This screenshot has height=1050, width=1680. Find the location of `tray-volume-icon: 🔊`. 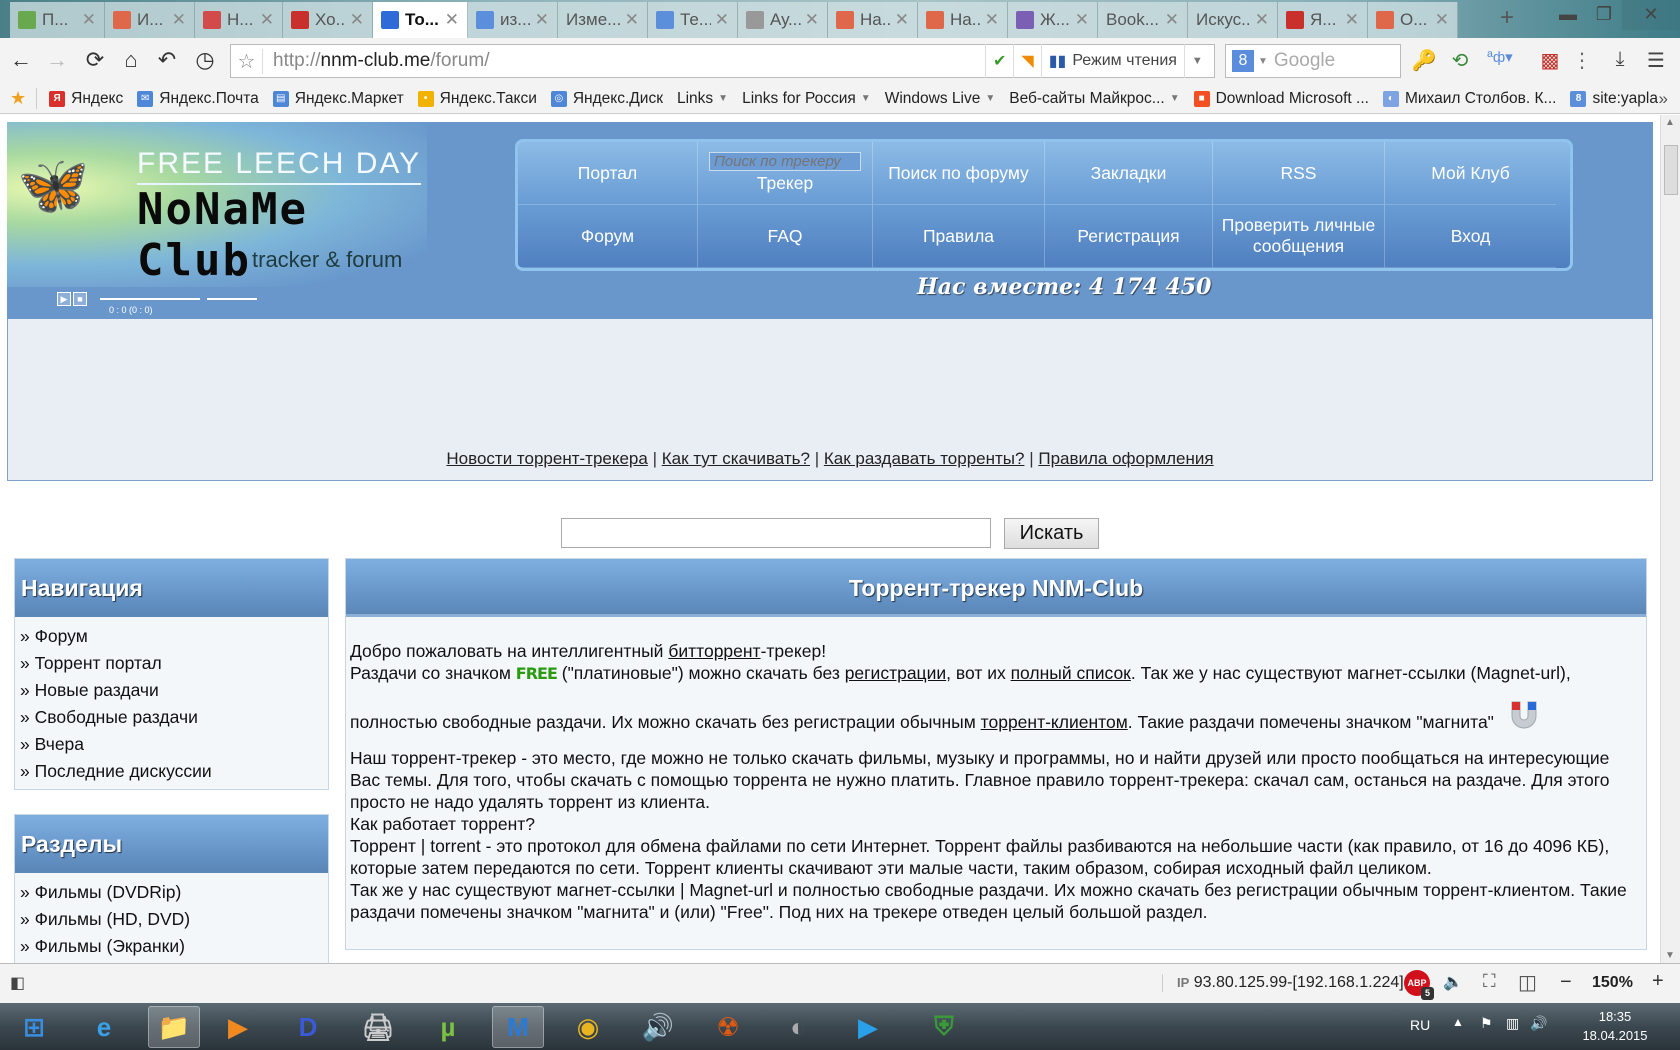

tray-volume-icon: 🔊 is located at coordinates (1538, 1023).